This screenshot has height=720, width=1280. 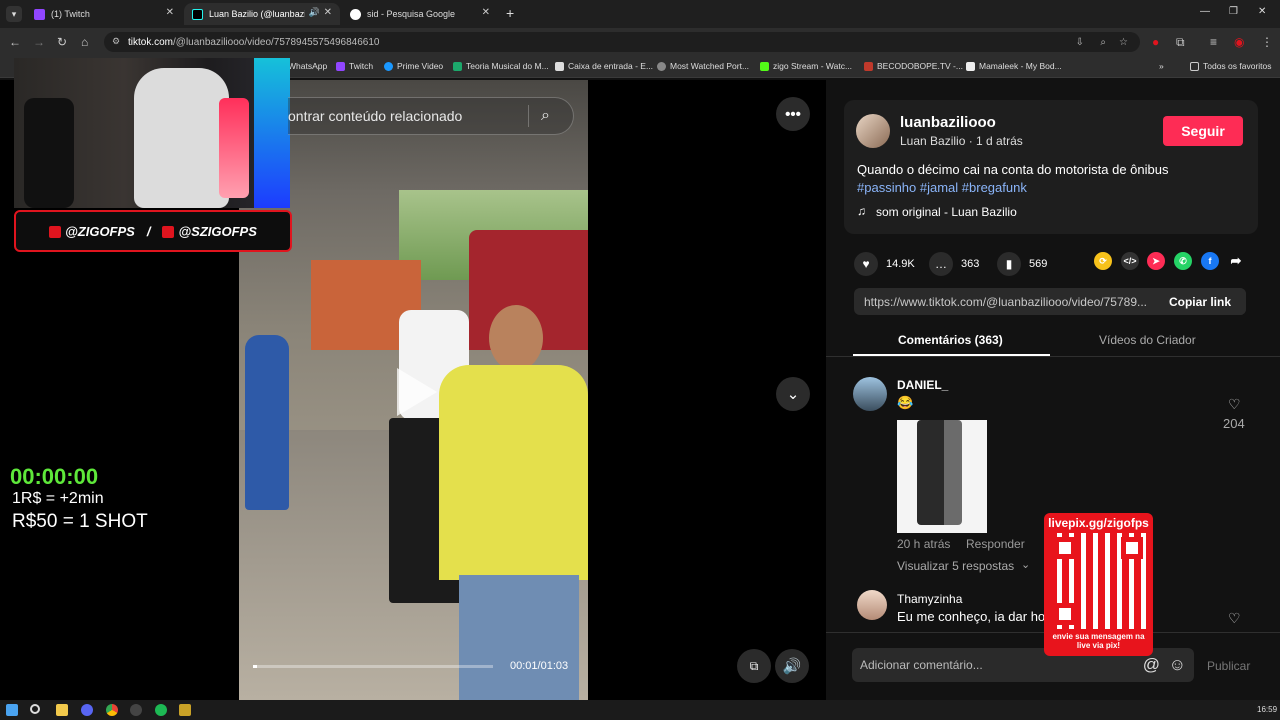 What do you see at coordinates (408, 116) in the screenshot?
I see `search-input: ontrar conteúdo relacionado` at bounding box center [408, 116].